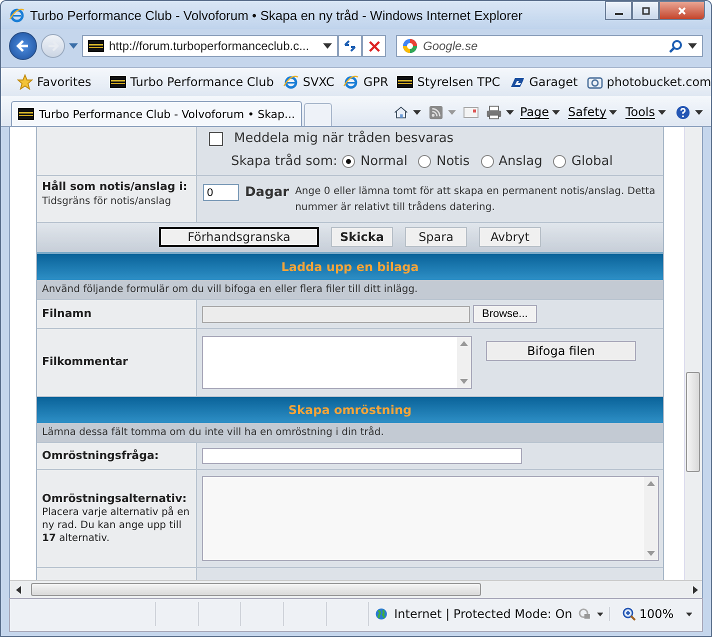 The width and height of the screenshot is (712, 637). What do you see at coordinates (216, 139) in the screenshot?
I see `notify-checkbox` at bounding box center [216, 139].